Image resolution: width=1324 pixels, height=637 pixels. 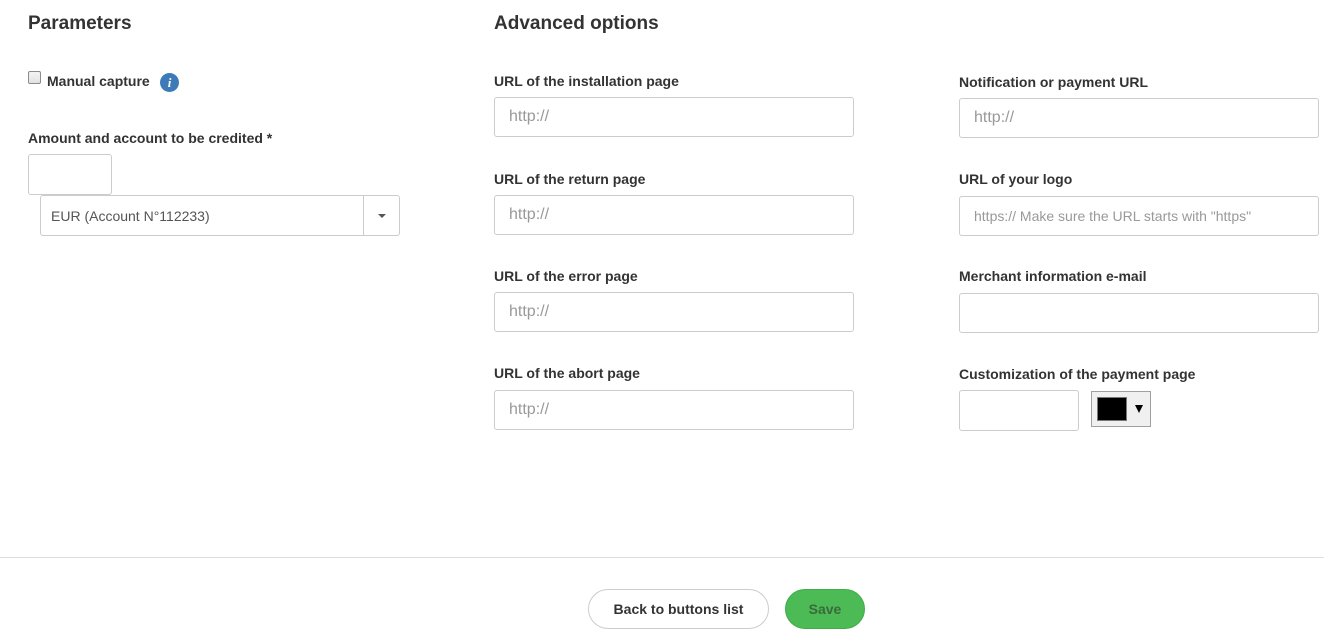 I want to click on account-select-toggle, so click(x=381, y=215).